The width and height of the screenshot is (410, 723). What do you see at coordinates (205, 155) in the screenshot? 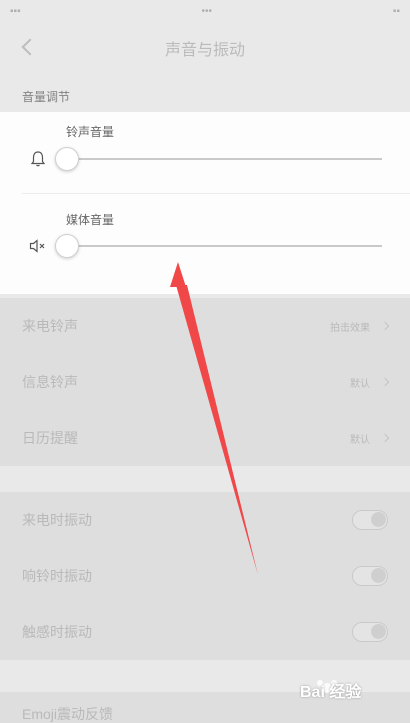
I see `ringtone-volume-row: 铃声音量` at bounding box center [205, 155].